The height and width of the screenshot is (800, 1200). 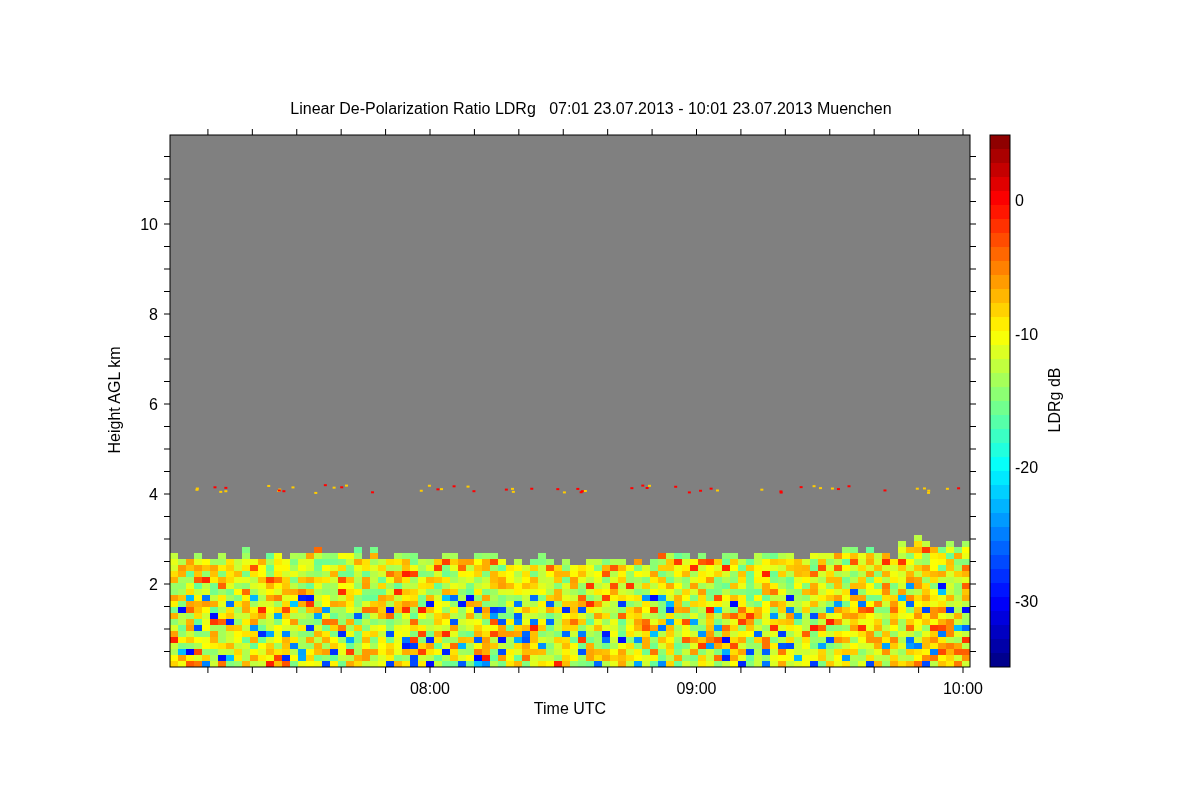 What do you see at coordinates (149, 224) in the screenshot?
I see `axis-tick-label: 10` at bounding box center [149, 224].